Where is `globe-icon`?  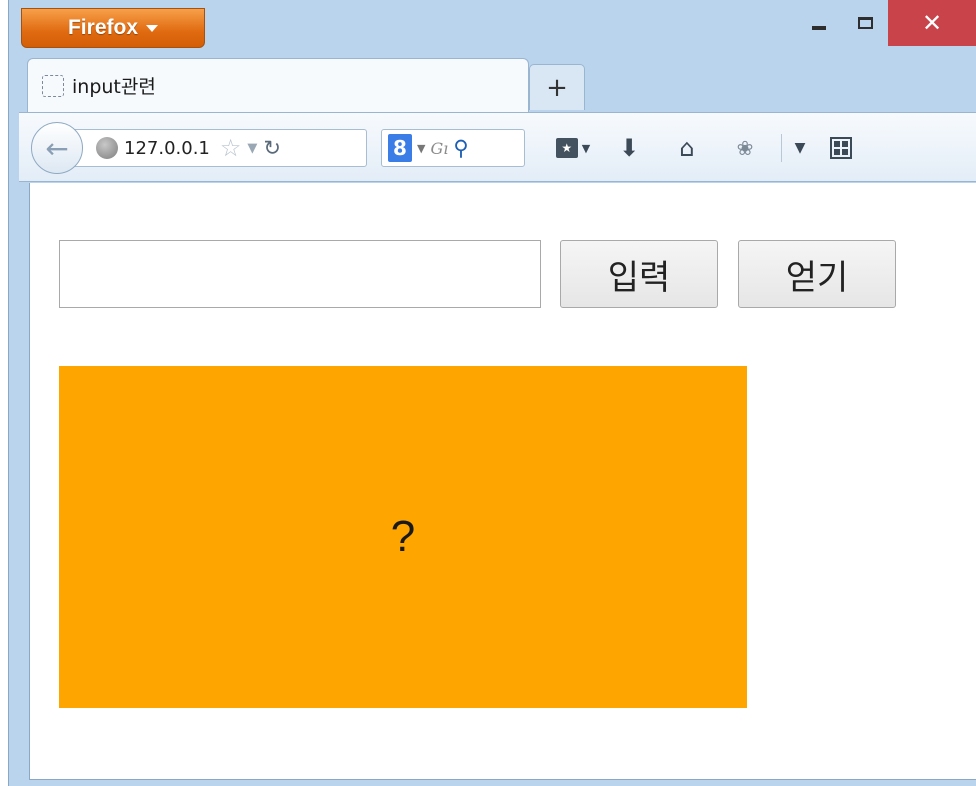
globe-icon is located at coordinates (107, 148).